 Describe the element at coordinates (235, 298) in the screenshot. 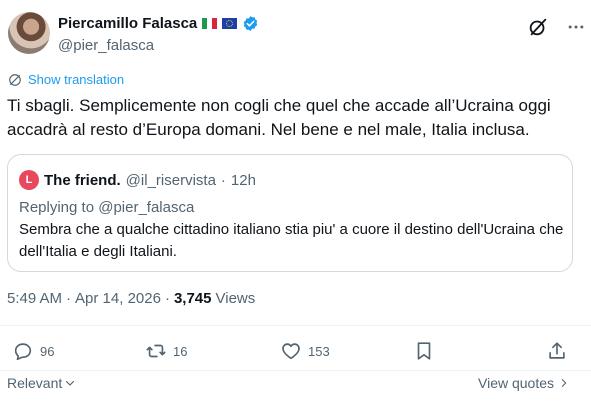

I see `views-label: Views` at that location.